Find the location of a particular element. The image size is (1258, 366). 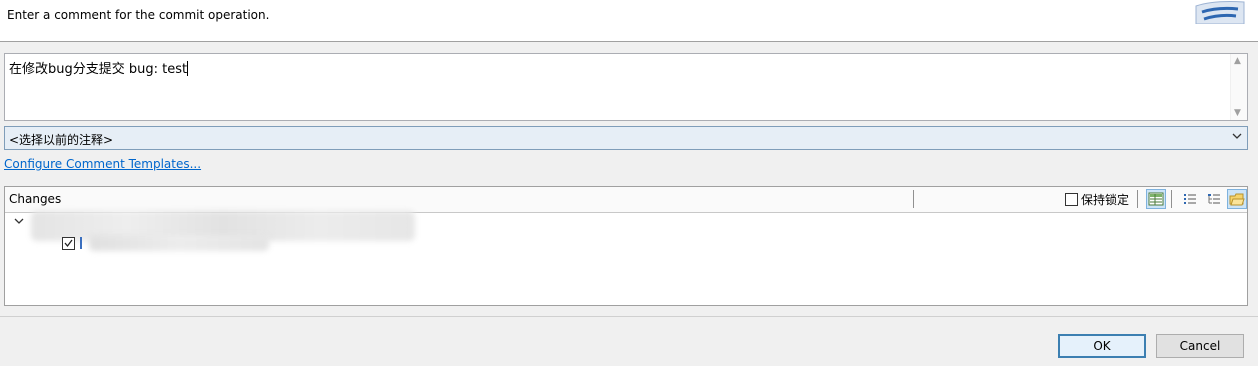

scroll-down-icon: ▼ is located at coordinates (1237, 113).